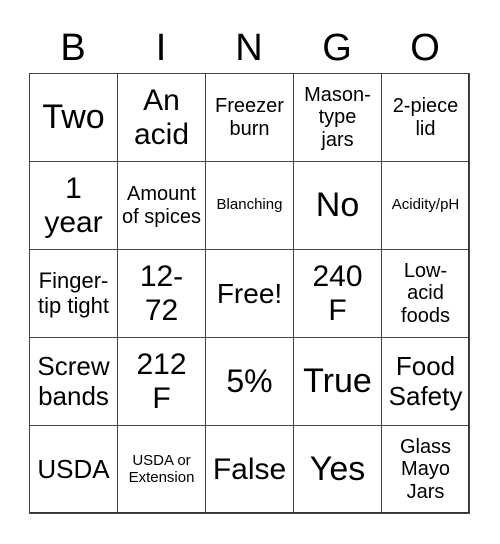  I want to click on cell-label: 1 year, so click(73, 205).